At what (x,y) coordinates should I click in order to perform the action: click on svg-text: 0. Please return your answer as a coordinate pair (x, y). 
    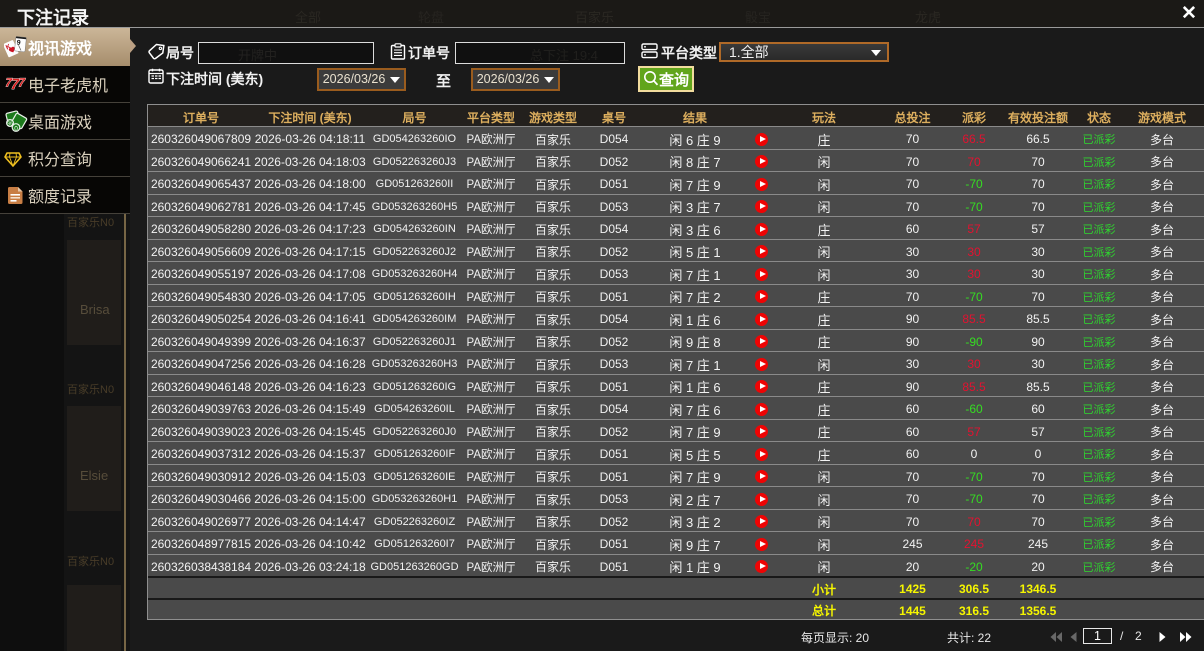
    Looking at the image, I should click on (16, 128).